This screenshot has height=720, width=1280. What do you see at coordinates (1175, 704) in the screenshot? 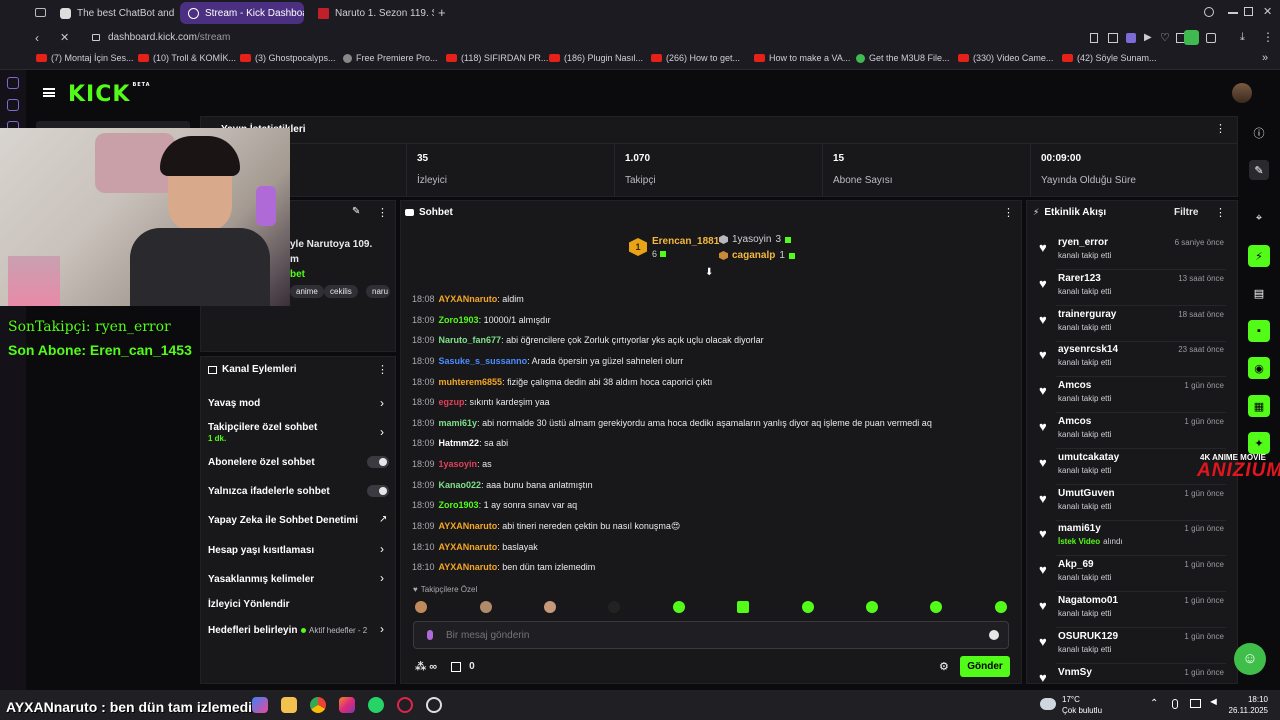
I see `mic-tray-icon` at bounding box center [1175, 704].